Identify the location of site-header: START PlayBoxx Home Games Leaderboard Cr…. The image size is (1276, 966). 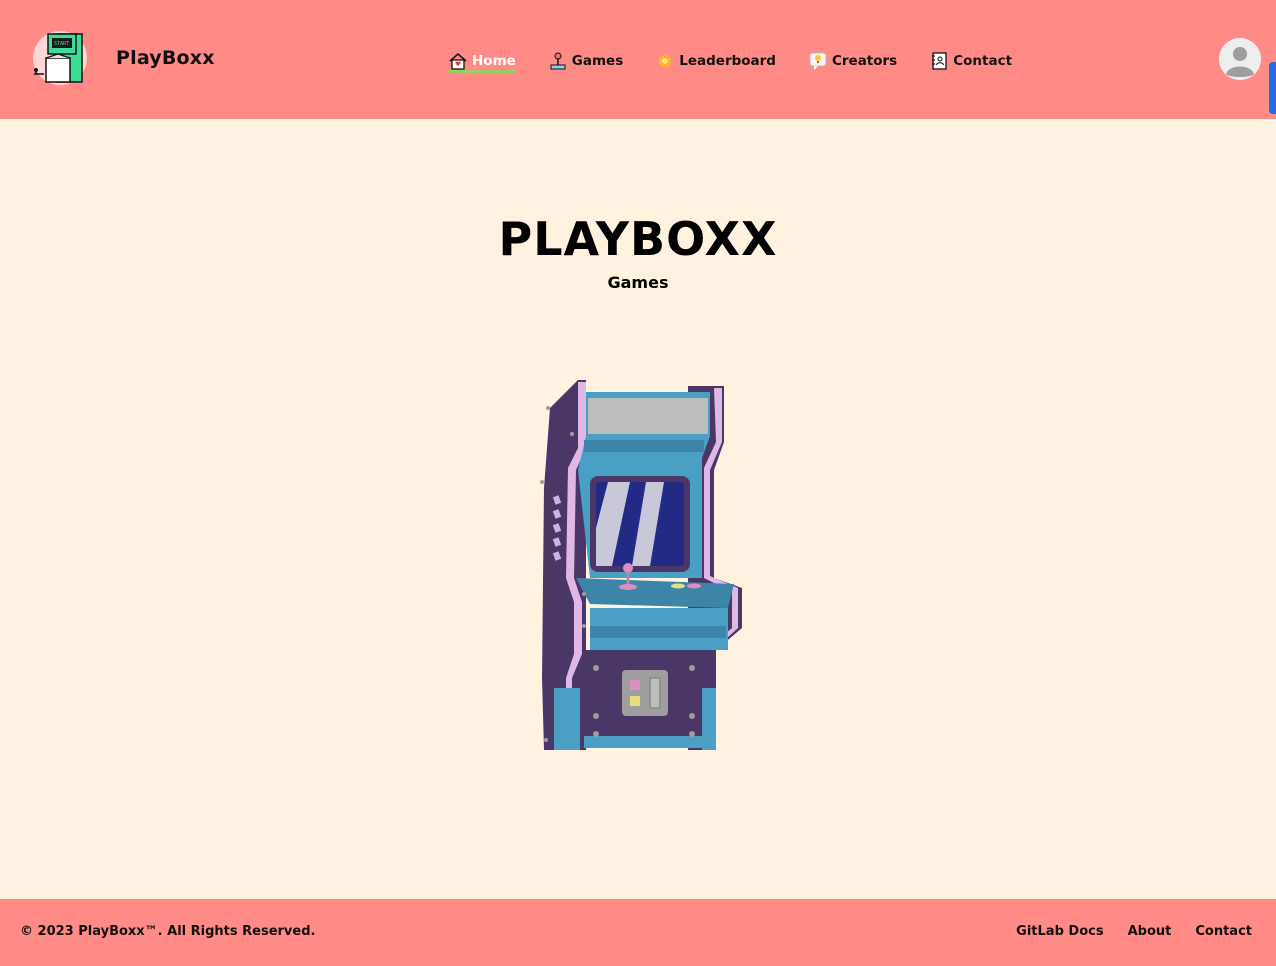
(638, 59).